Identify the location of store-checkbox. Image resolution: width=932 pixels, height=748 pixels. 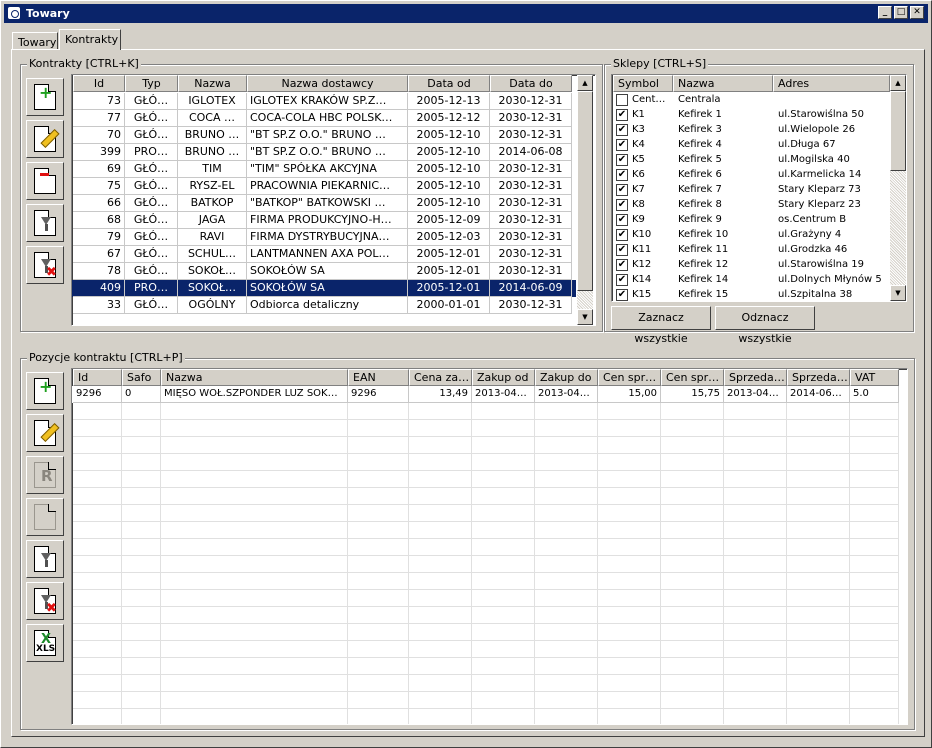
(622, 100).